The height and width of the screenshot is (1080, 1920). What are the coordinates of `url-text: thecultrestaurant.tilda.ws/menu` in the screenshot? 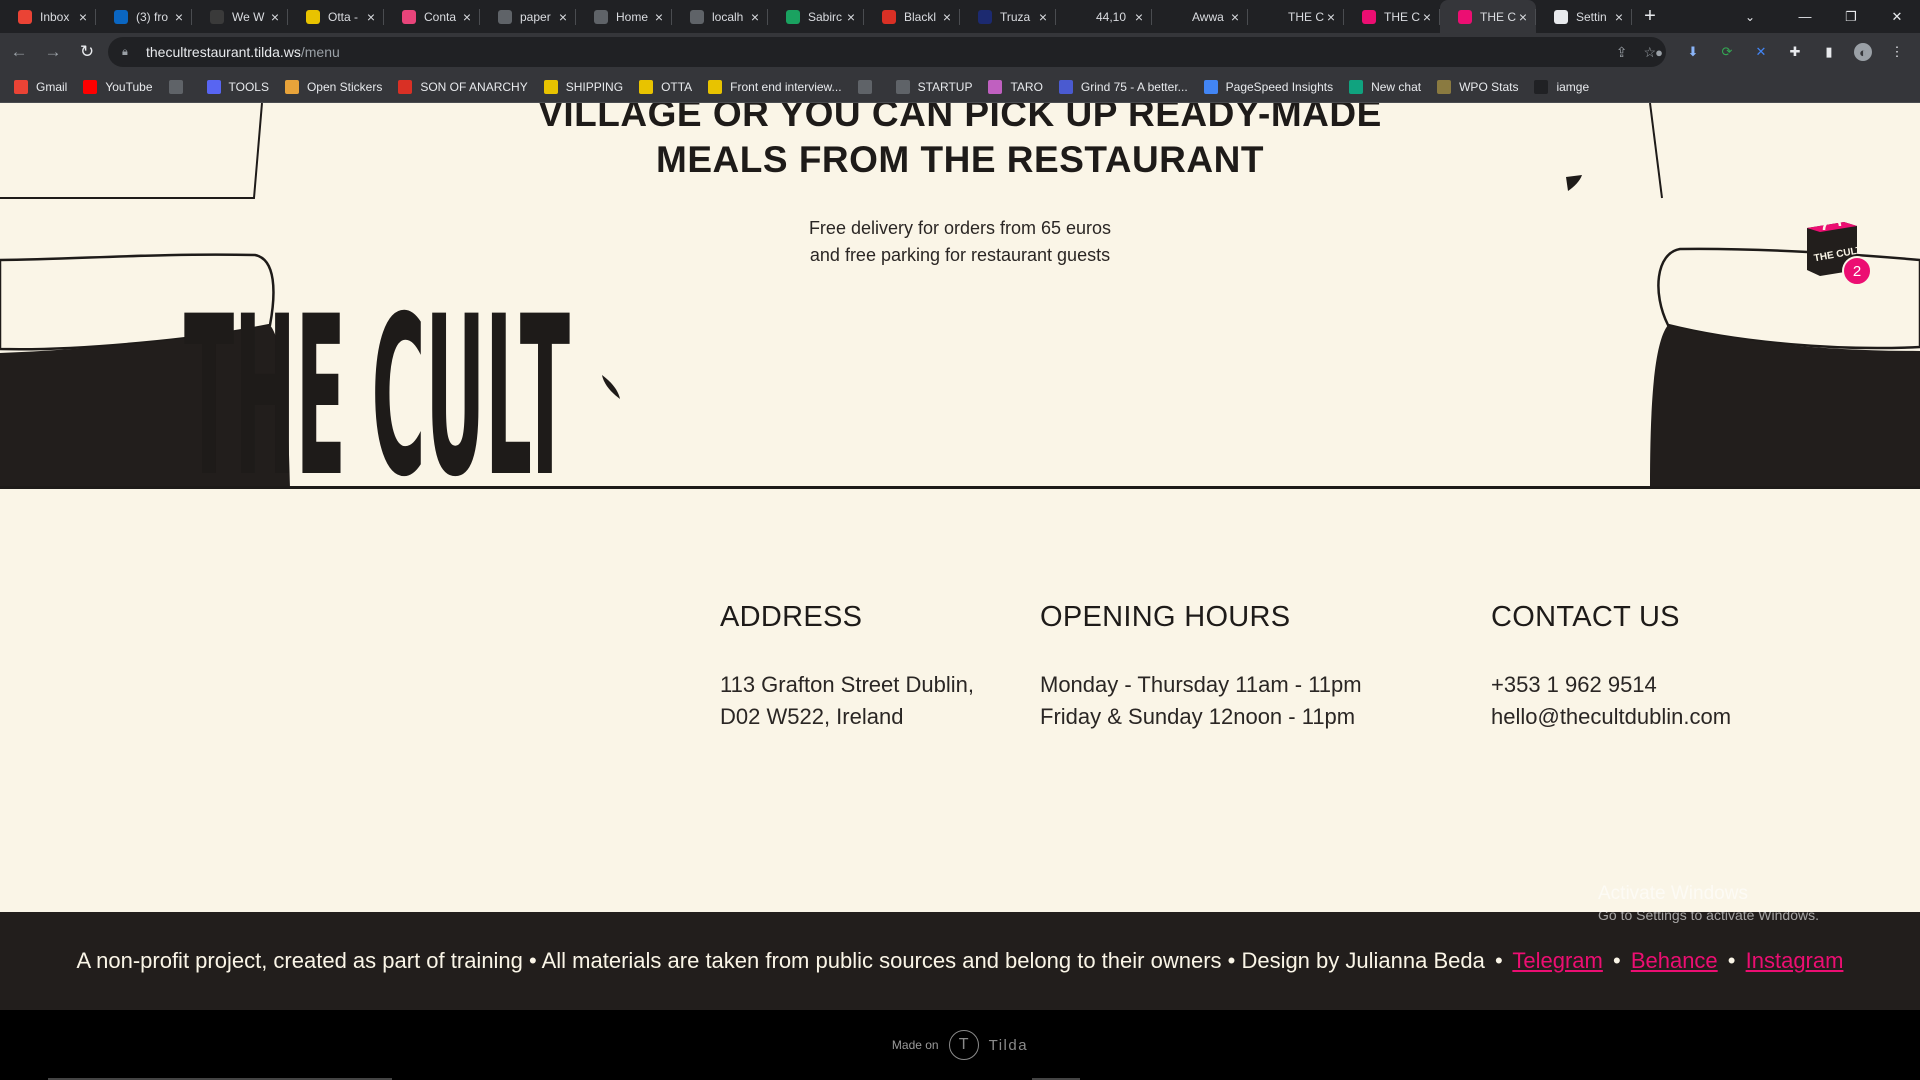 It's located at (243, 52).